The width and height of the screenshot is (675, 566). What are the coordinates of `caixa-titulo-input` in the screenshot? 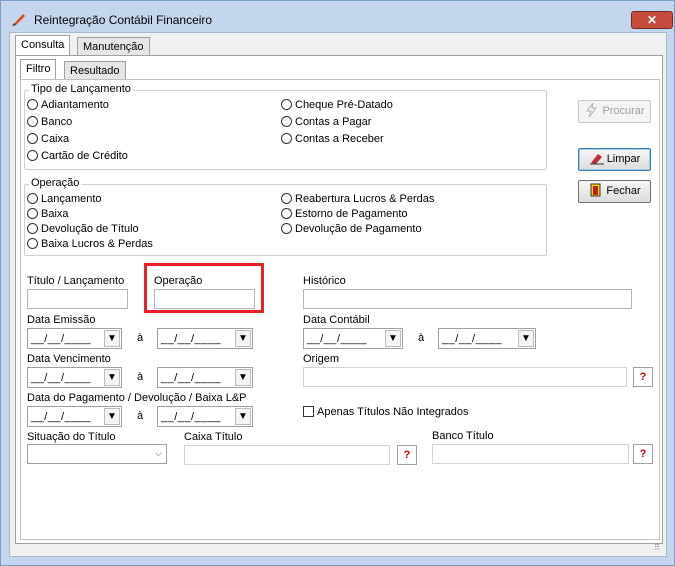 It's located at (287, 455).